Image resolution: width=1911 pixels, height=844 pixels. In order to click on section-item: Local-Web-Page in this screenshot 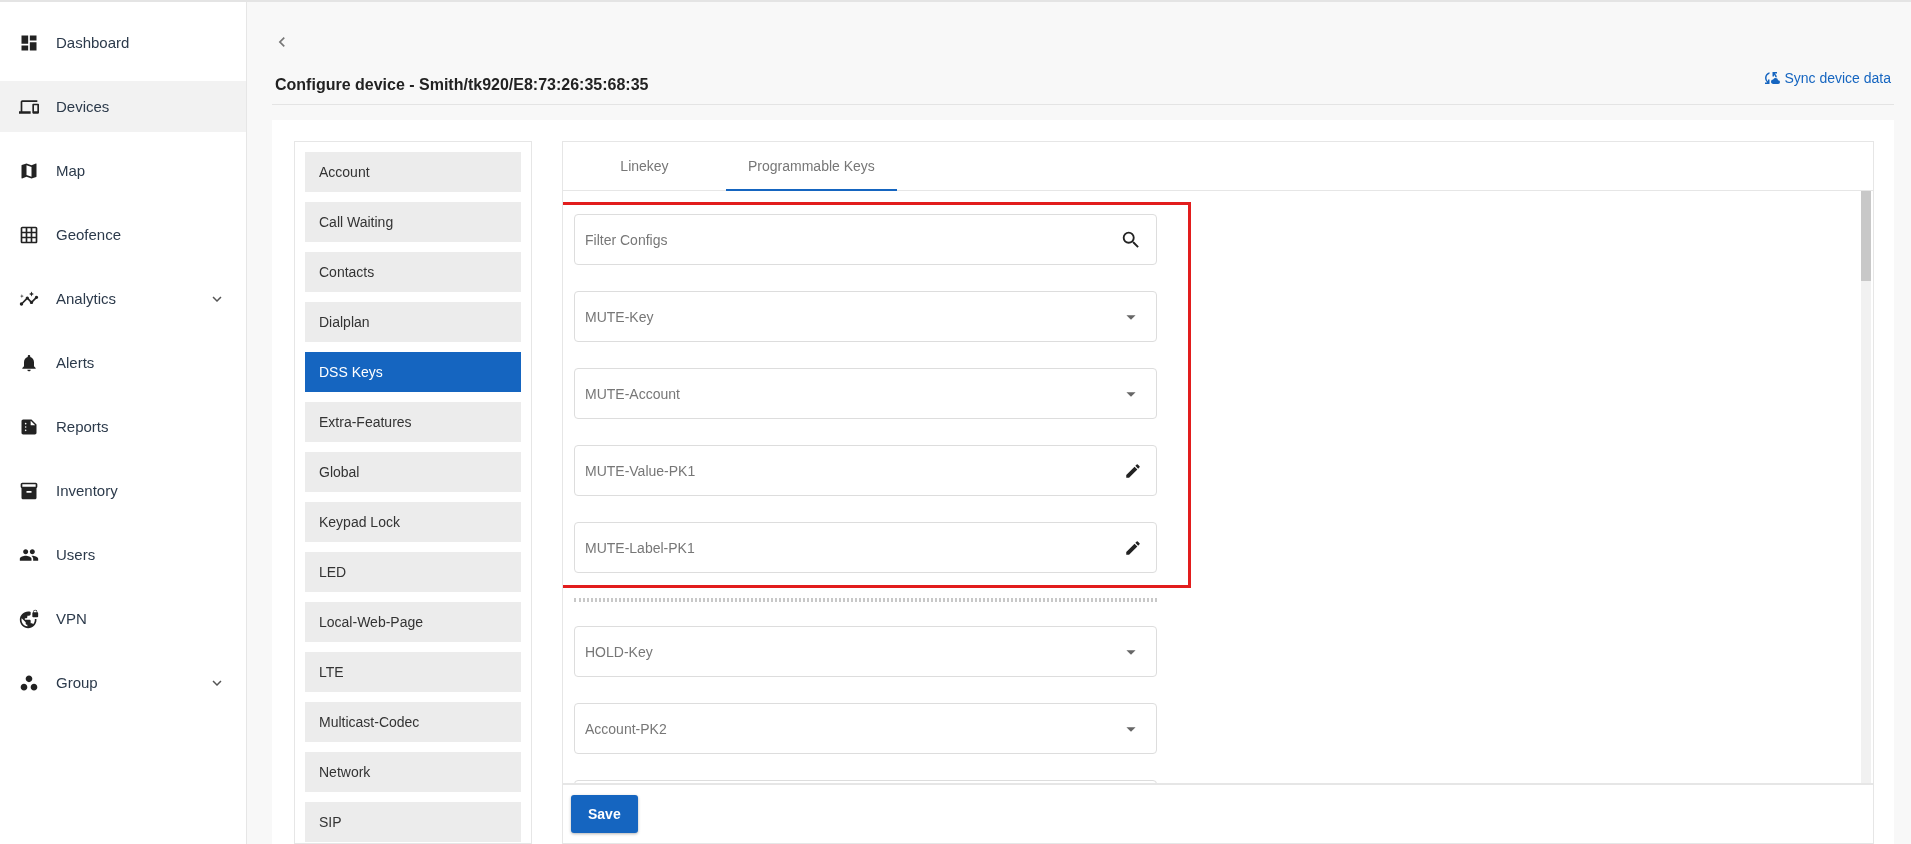, I will do `click(413, 622)`.